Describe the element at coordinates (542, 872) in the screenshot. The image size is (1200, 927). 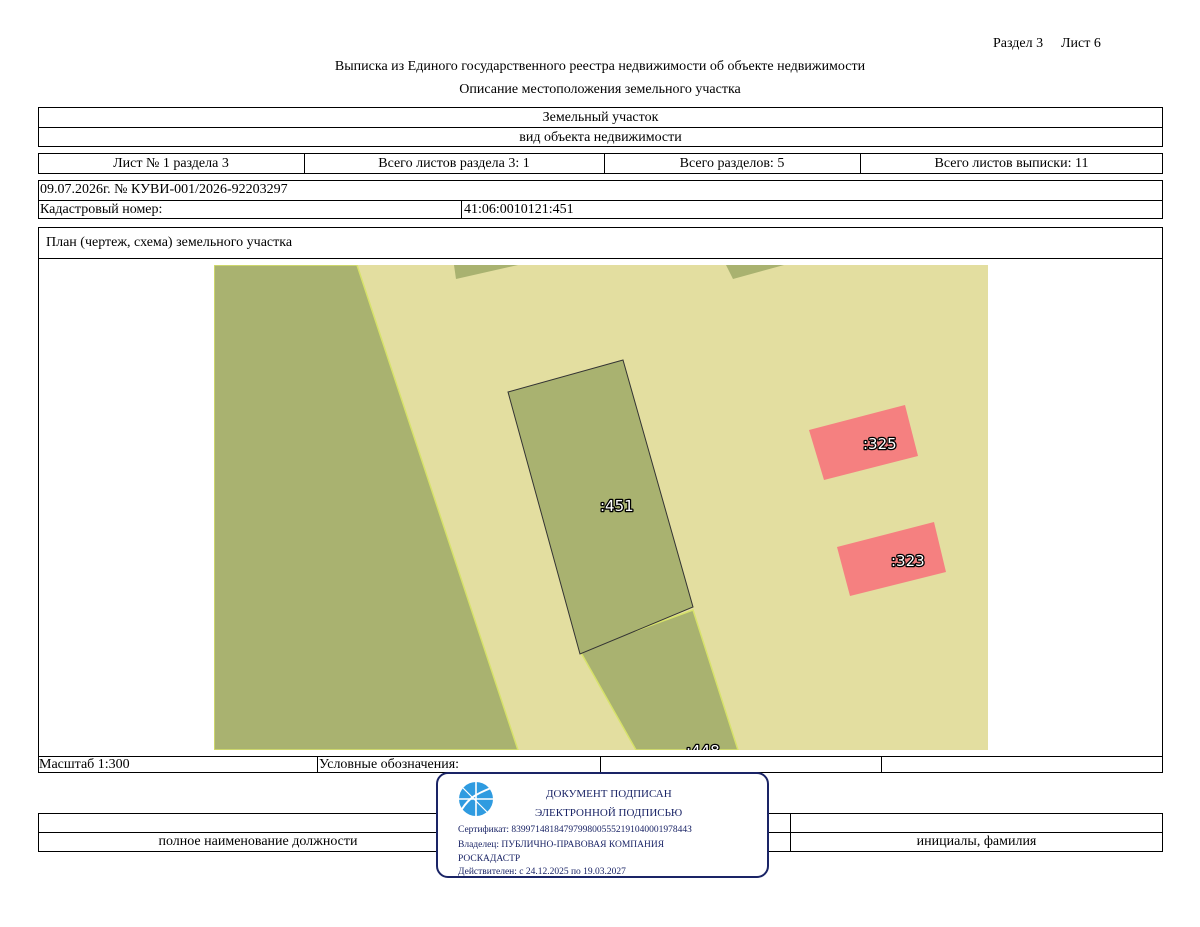
I see `stamp-valid: Действителен: с 24.12.2025 по 19.03.2027` at that location.